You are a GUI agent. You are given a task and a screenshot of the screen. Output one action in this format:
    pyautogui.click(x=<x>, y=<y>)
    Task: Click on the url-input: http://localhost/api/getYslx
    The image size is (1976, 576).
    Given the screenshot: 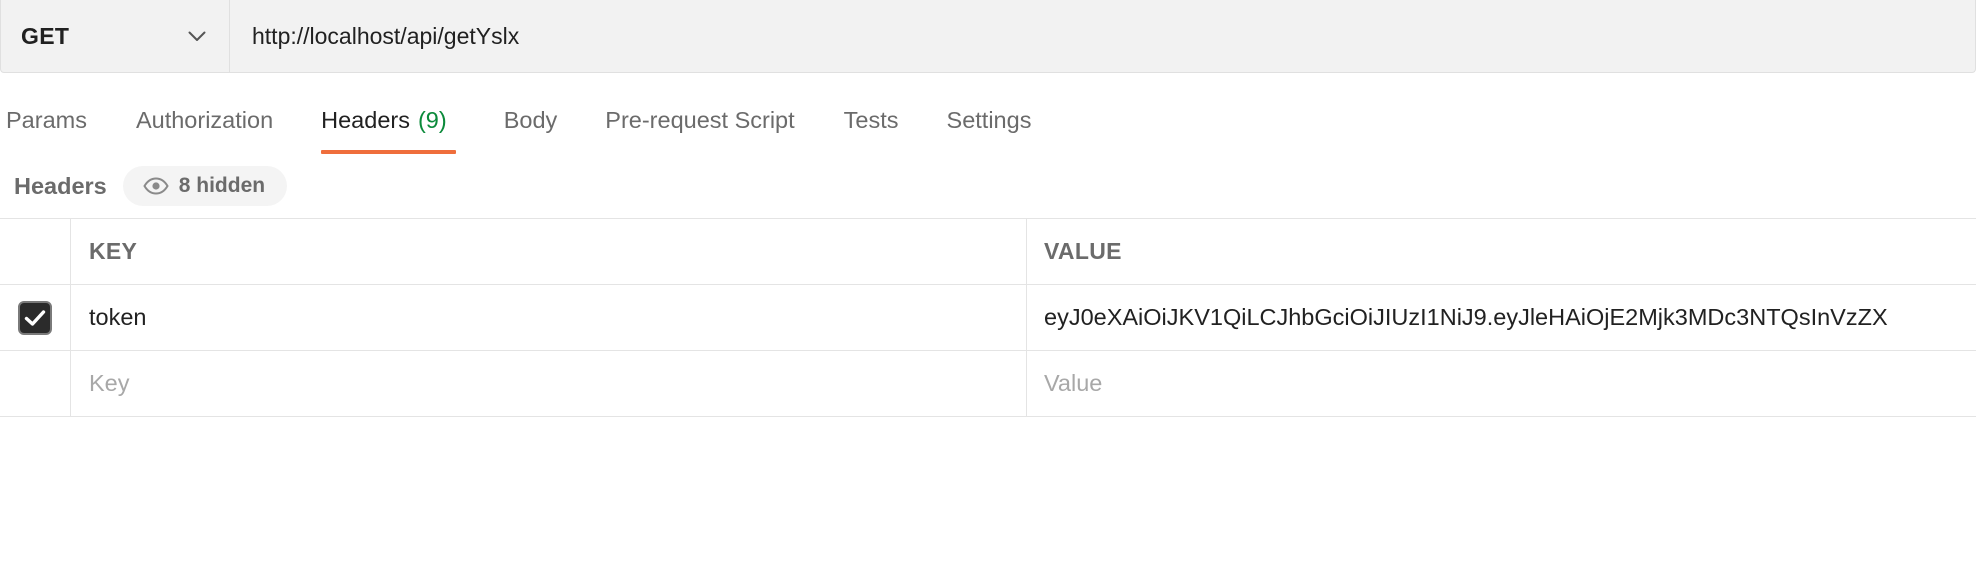 What is the action you would take?
    pyautogui.click(x=1102, y=36)
    